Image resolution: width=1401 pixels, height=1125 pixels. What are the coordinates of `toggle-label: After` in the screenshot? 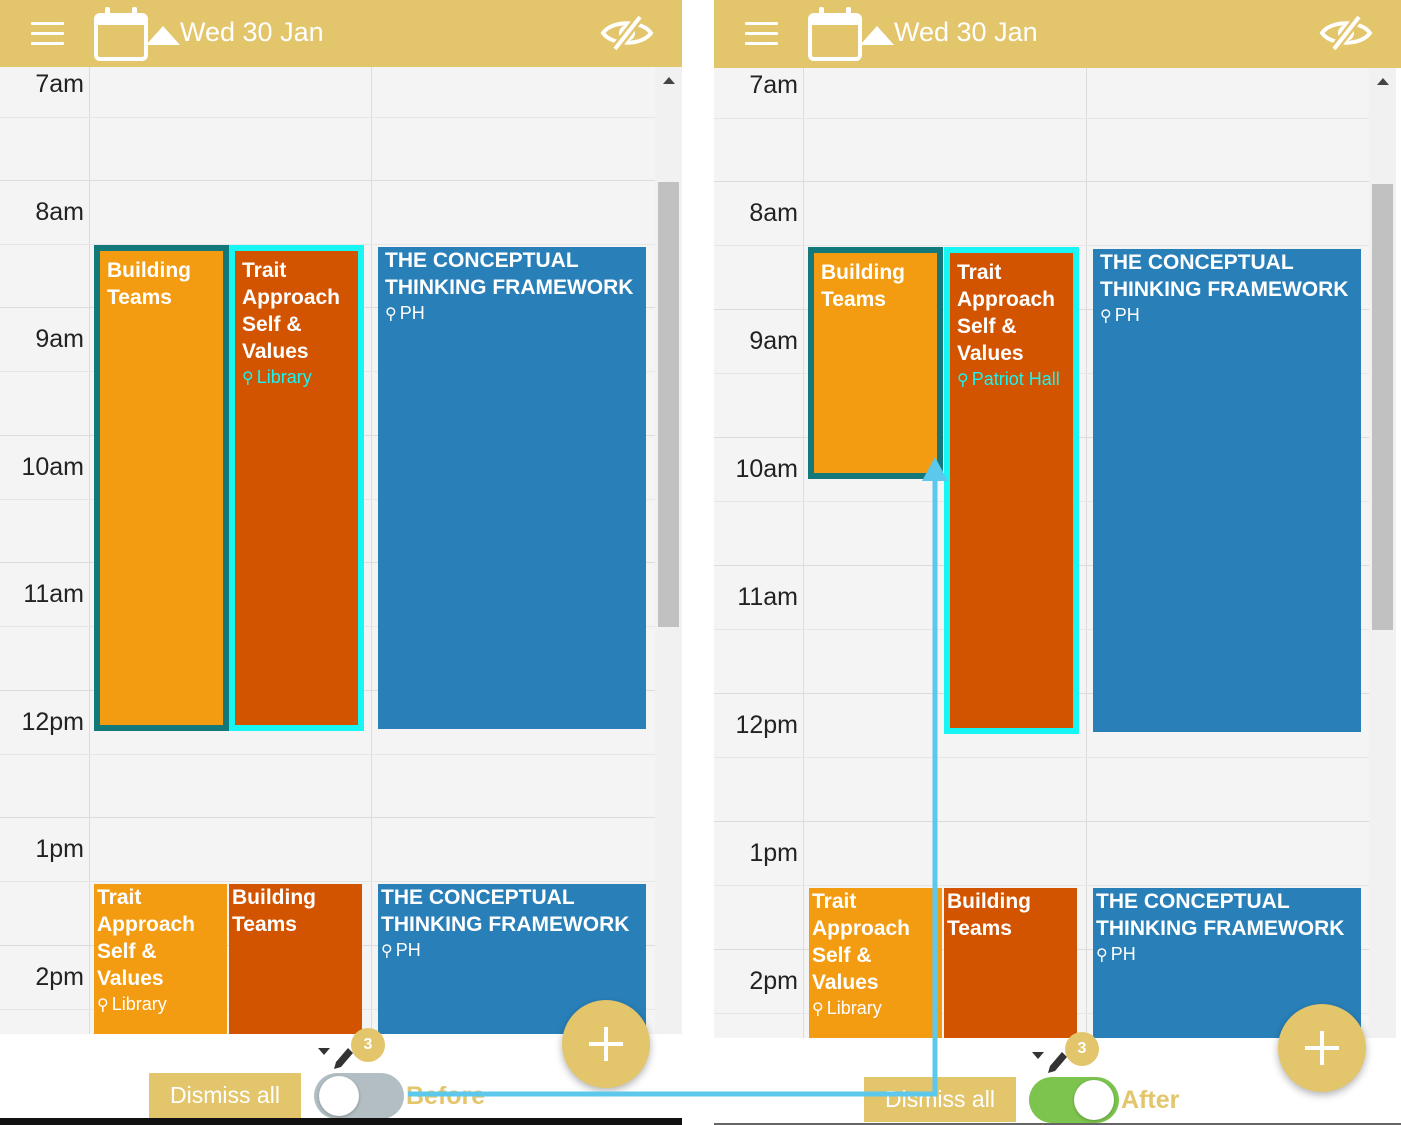 It's located at (1150, 1100).